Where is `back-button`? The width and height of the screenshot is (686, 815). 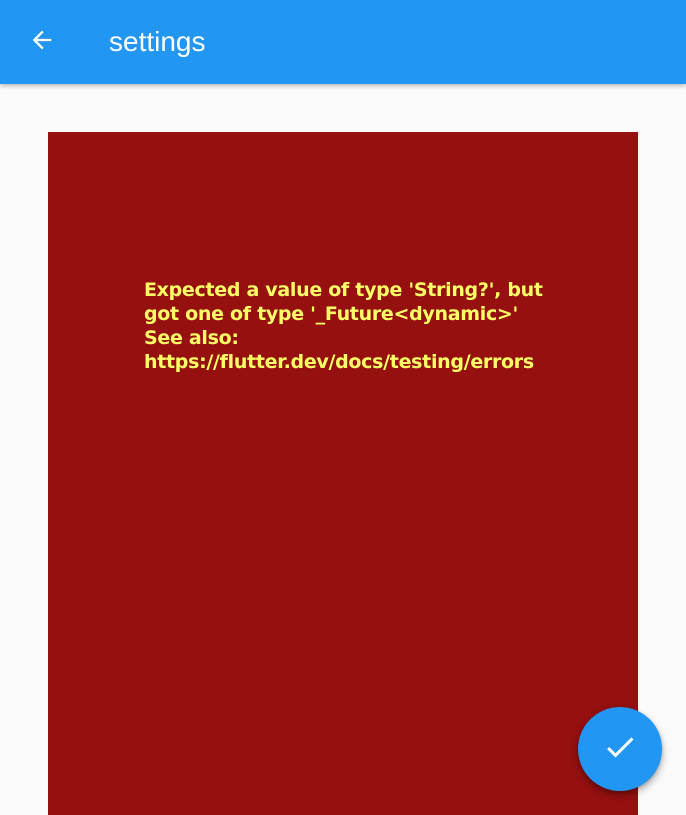
back-button is located at coordinates (42, 42).